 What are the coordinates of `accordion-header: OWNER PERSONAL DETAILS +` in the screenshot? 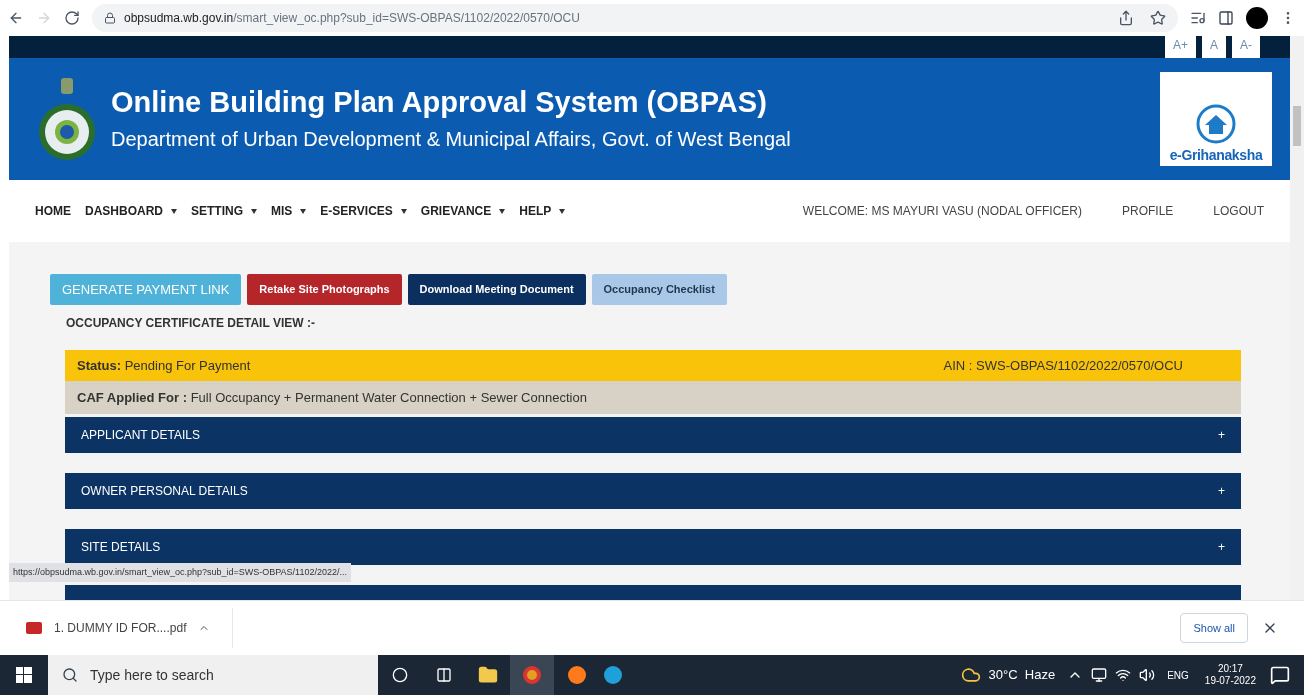 It's located at (653, 491).